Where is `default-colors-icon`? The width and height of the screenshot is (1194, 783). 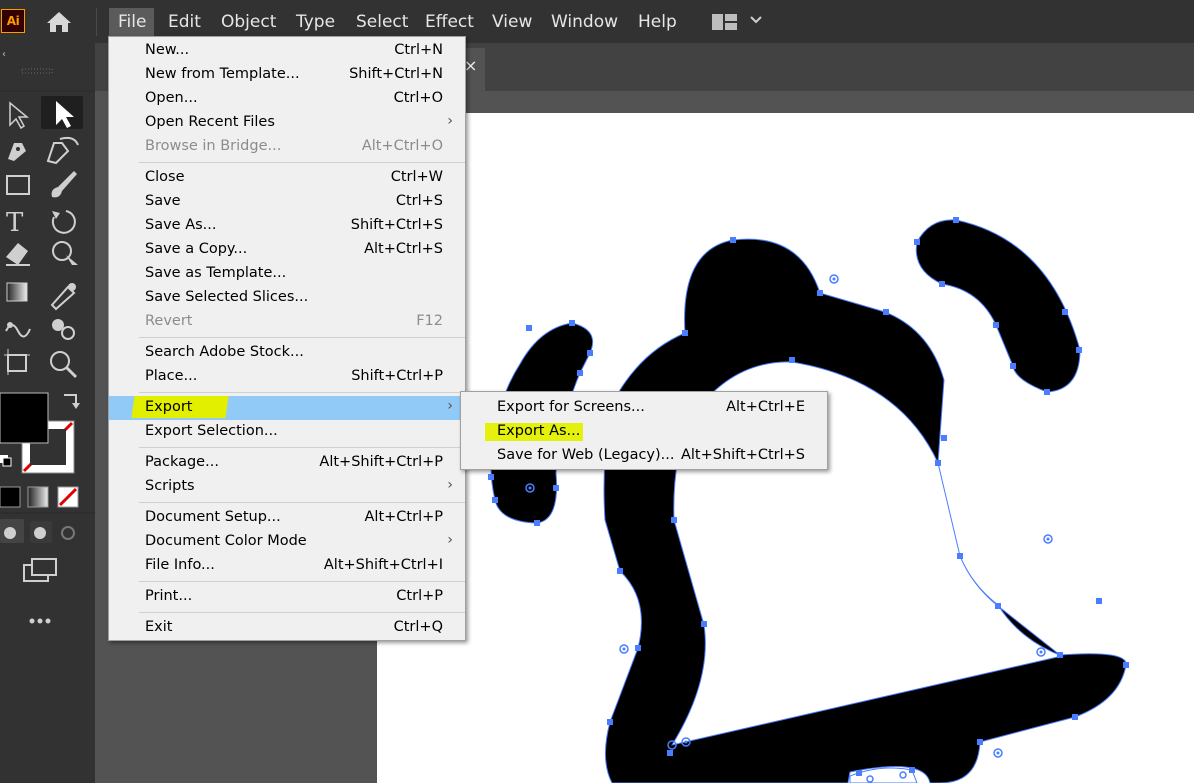 default-colors-icon is located at coordinates (6, 461).